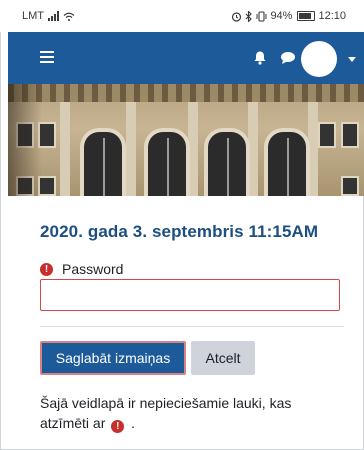 This screenshot has width=364, height=450. I want to click on user-avatar, so click(319, 59).